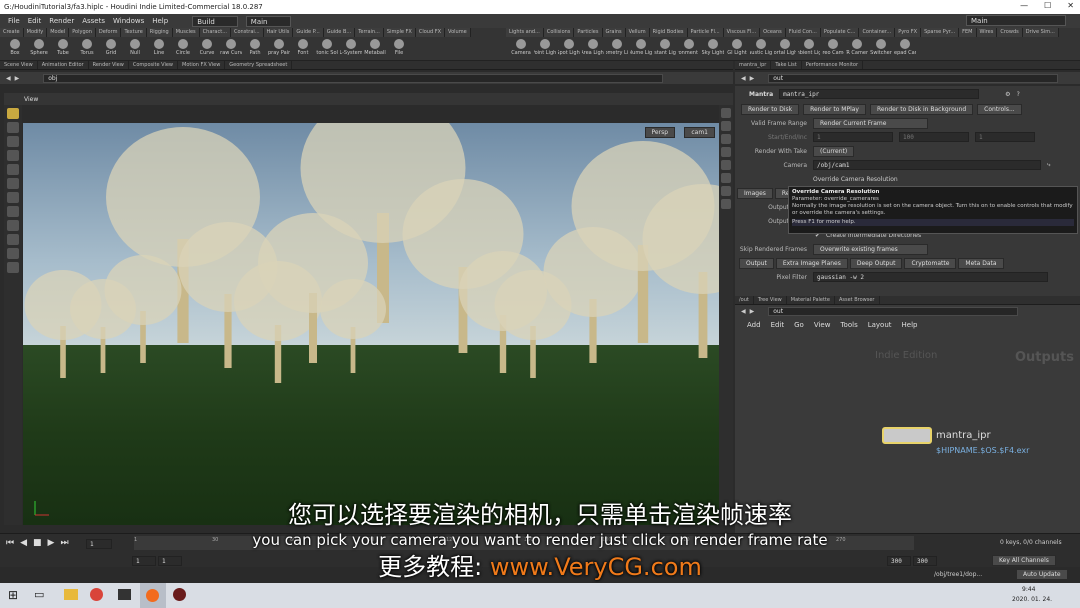  What do you see at coordinates (153, 595) in the screenshot?
I see `houdini-icon` at bounding box center [153, 595].